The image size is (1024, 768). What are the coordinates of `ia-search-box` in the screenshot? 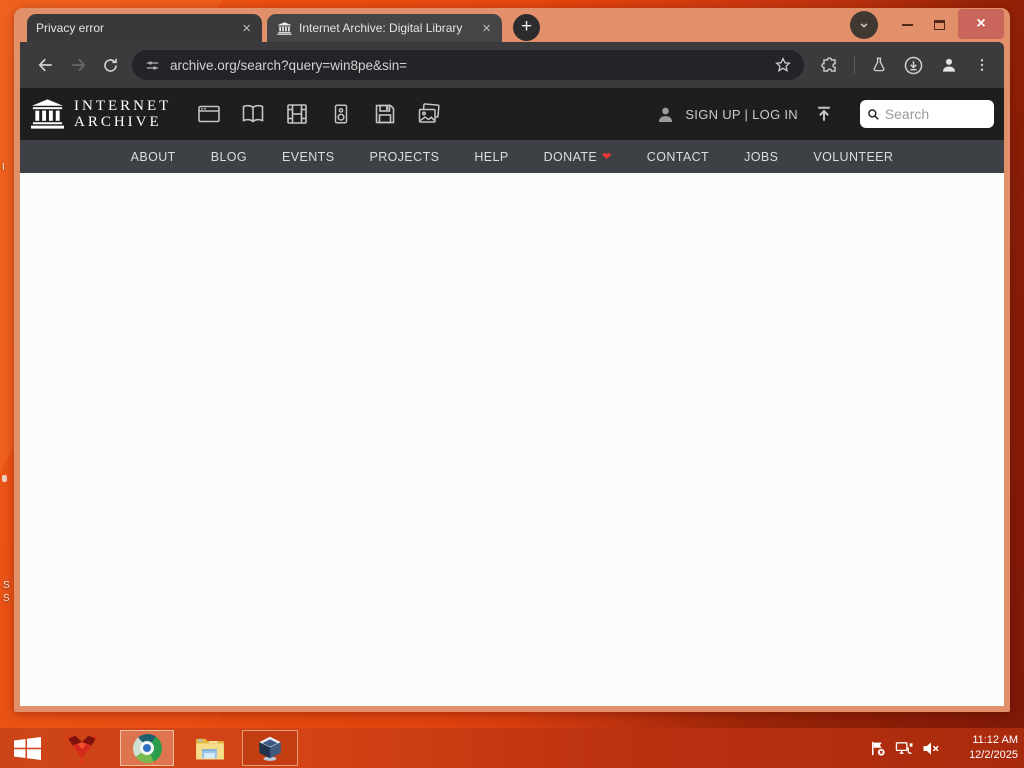 It's located at (927, 114).